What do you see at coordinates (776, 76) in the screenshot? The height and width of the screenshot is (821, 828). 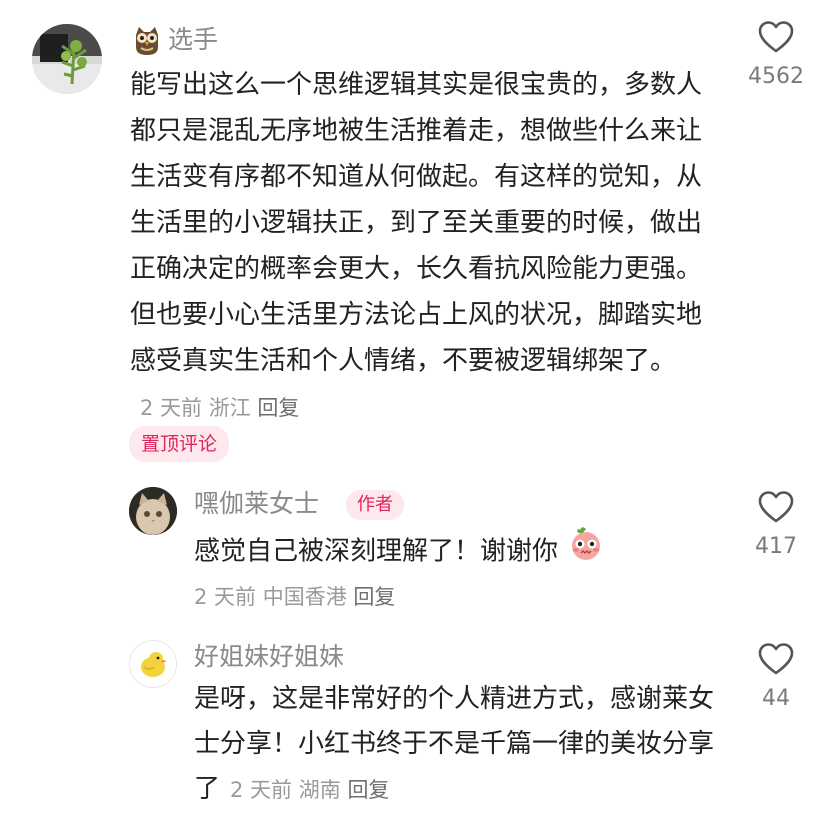 I see `like-count: 4562` at bounding box center [776, 76].